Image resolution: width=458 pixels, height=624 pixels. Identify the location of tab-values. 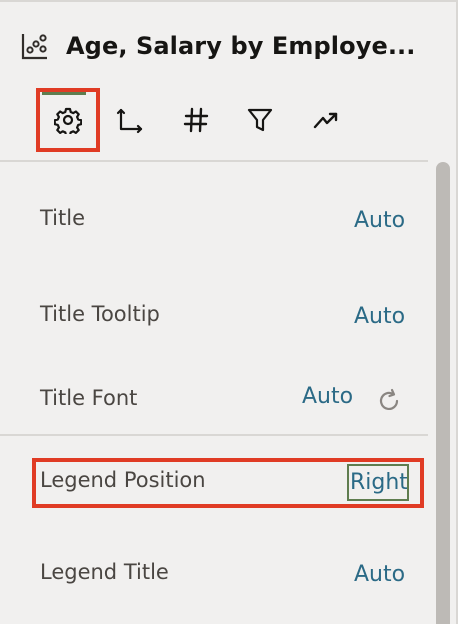
(196, 120).